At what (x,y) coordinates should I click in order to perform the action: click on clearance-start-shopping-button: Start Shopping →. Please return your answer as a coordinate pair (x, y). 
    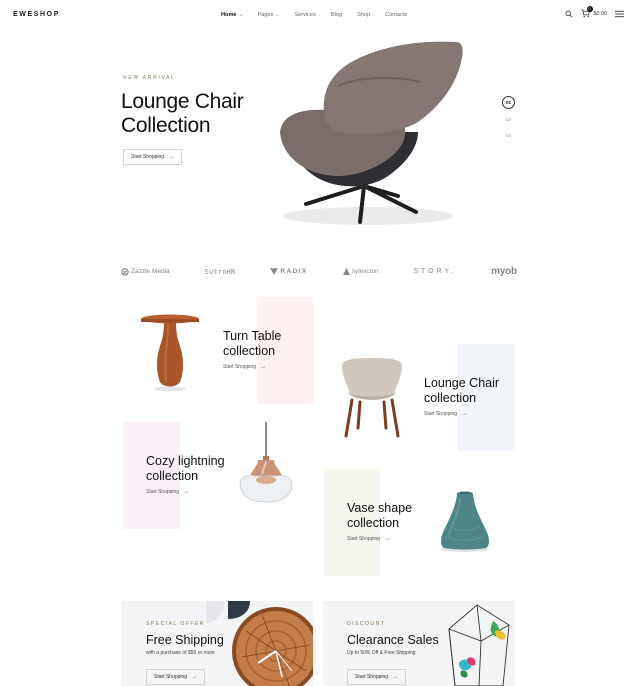
    Looking at the image, I should click on (377, 677).